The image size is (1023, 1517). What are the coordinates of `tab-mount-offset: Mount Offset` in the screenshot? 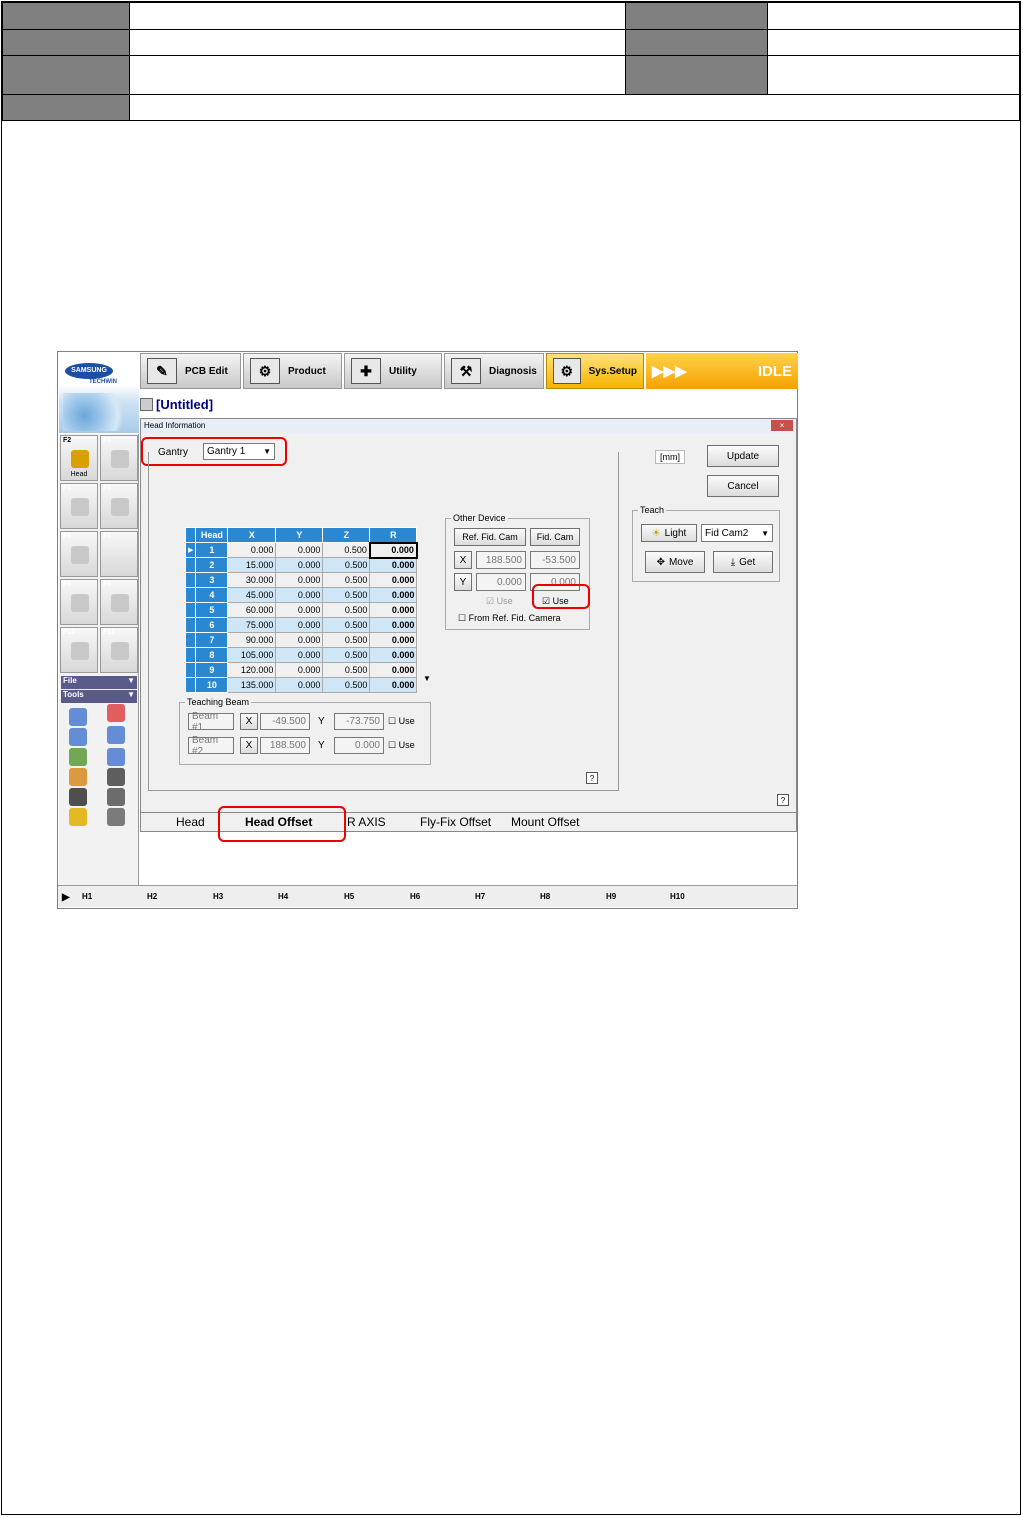 It's located at (545, 822).